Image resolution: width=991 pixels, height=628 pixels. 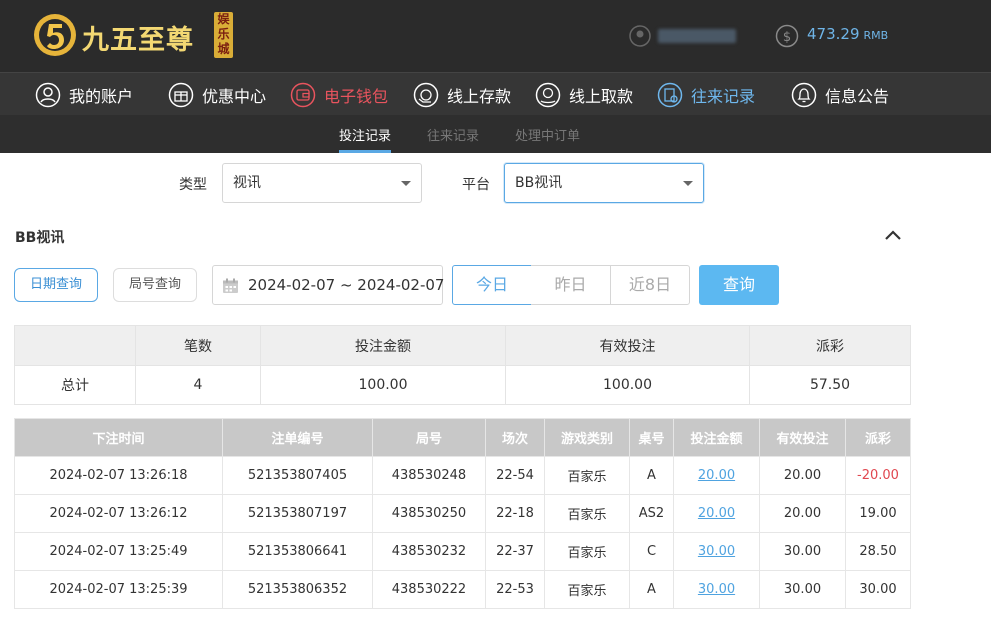 What do you see at coordinates (716, 437) in the screenshot?
I see `column-header: 投注金额` at bounding box center [716, 437].